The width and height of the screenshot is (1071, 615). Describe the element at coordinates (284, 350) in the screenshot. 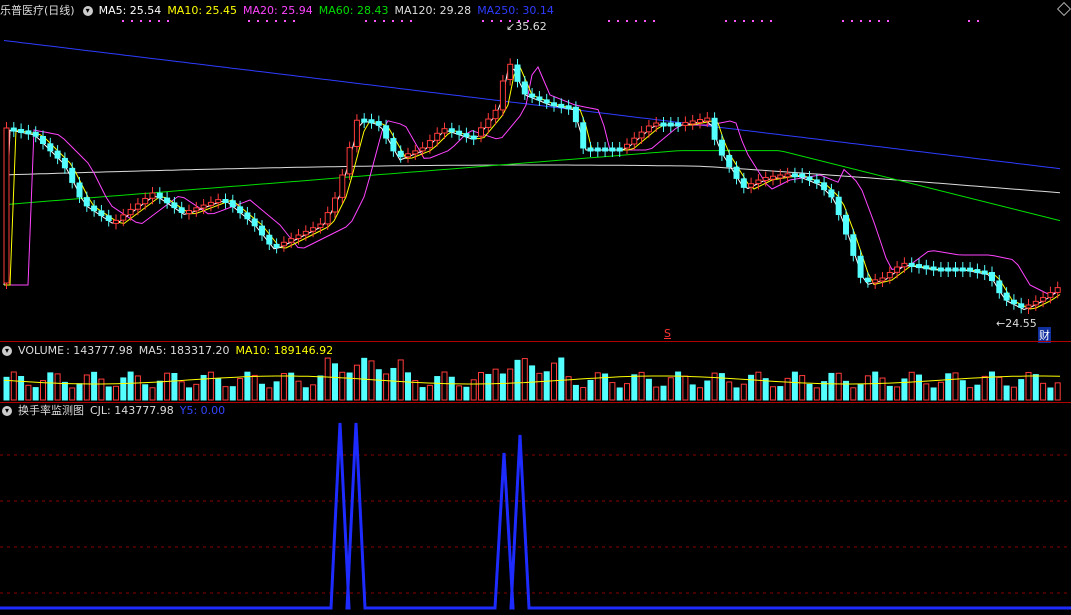

I see `volume-ma10: MA10: 189146.92` at that location.